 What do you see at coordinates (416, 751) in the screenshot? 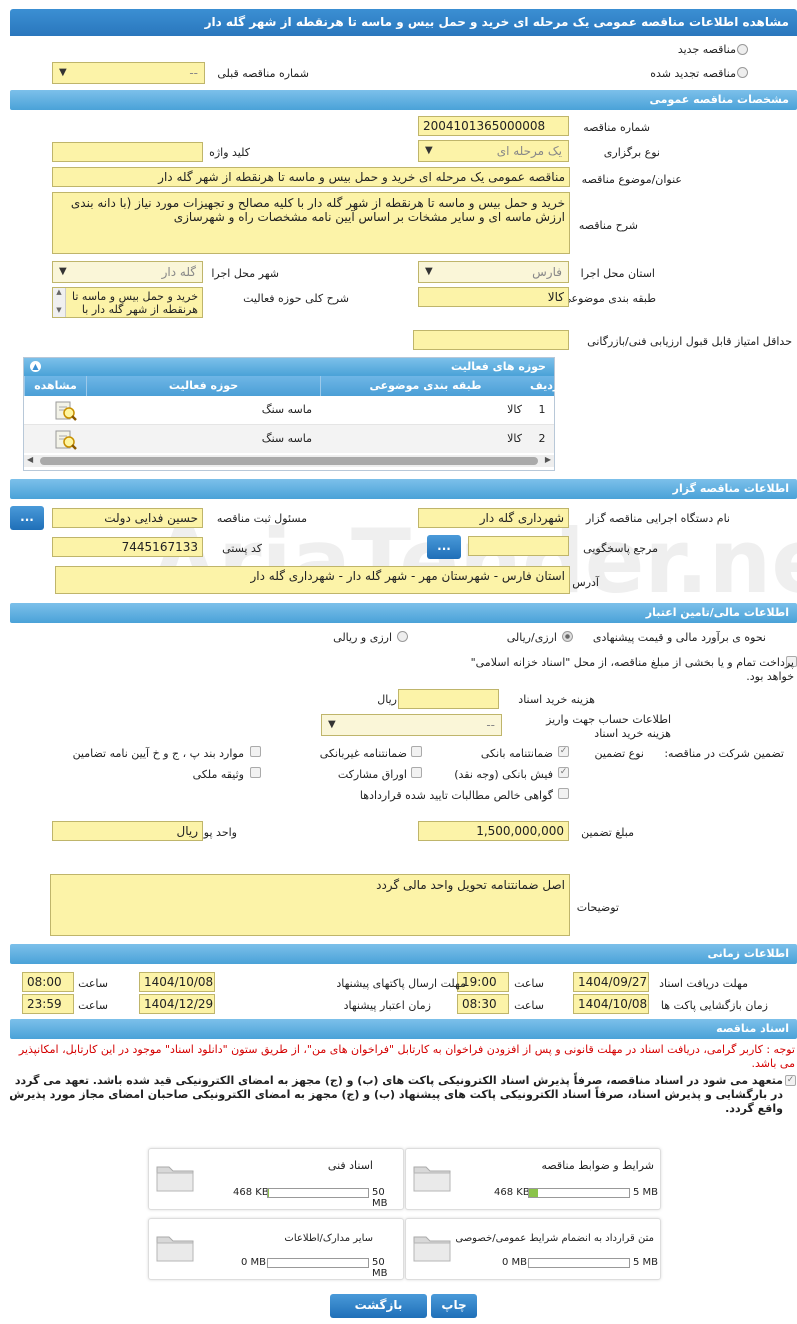
I see `nonbank-guarantee-checkbox` at bounding box center [416, 751].